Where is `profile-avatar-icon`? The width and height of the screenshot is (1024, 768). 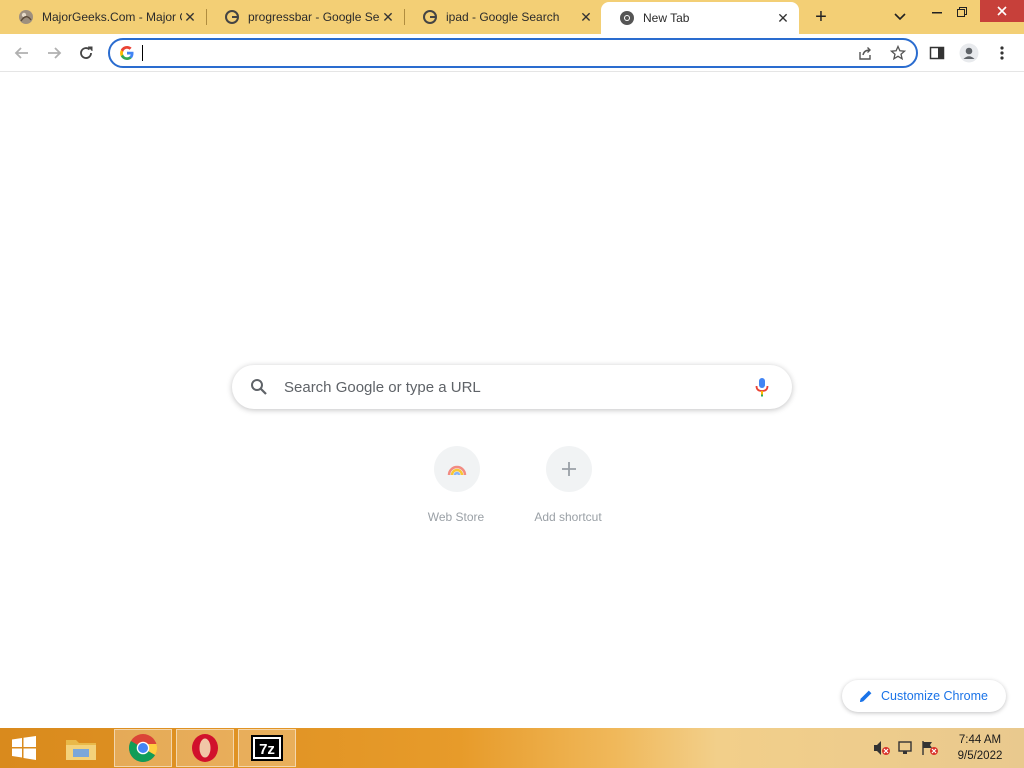
profile-avatar-icon is located at coordinates (969, 53).